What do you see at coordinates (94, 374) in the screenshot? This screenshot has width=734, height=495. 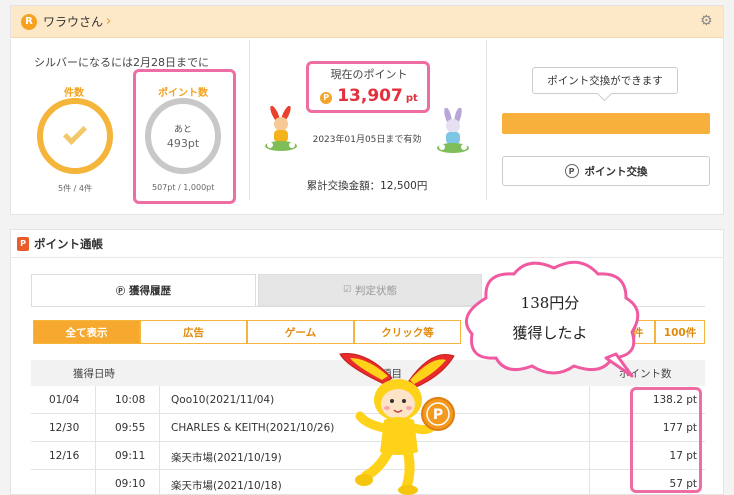 I see `column-date: 獲得日時` at bounding box center [94, 374].